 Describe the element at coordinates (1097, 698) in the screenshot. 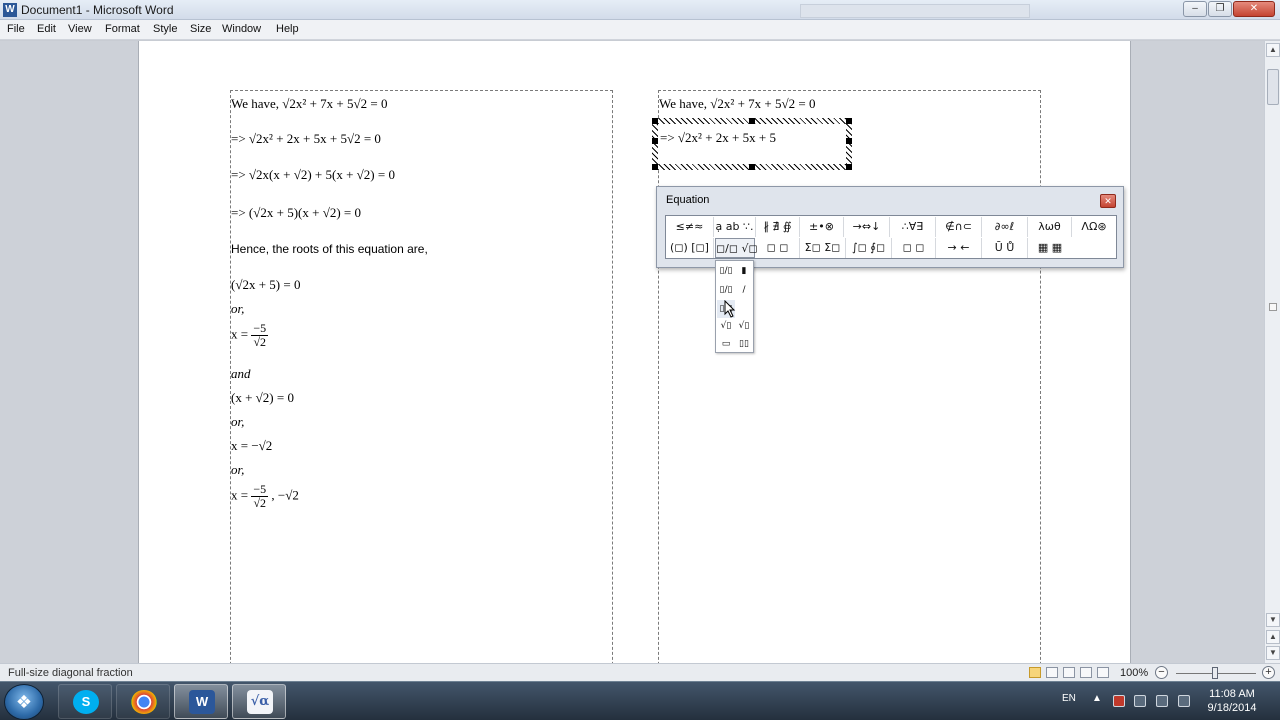

I see `show-hidden-icons-icon: ▲` at that location.